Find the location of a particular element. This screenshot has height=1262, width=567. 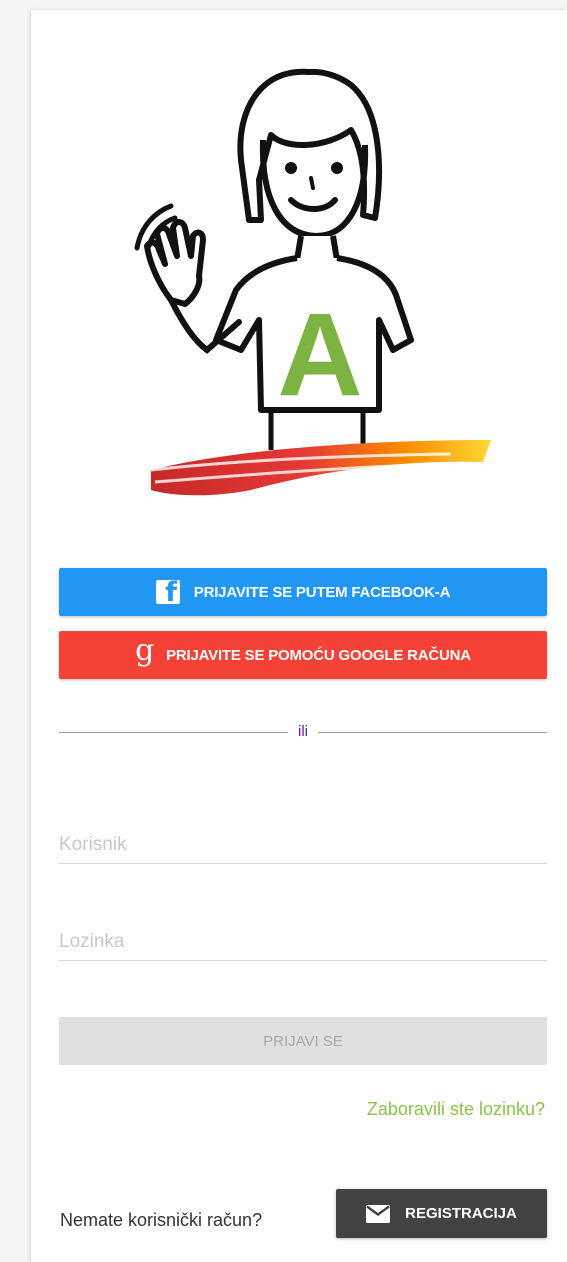

facebook-icon: f is located at coordinates (167, 592).